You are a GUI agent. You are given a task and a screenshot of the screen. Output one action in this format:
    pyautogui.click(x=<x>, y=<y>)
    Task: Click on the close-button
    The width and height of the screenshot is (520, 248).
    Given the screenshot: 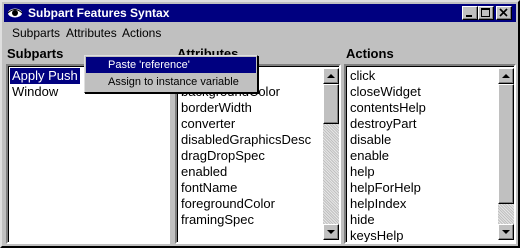 What is the action you would take?
    pyautogui.click(x=504, y=13)
    